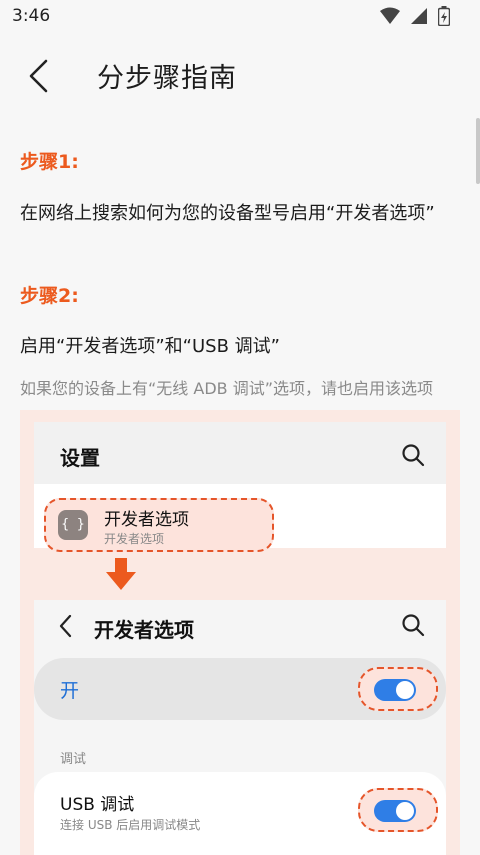  I want to click on master-toggle, so click(395, 690).